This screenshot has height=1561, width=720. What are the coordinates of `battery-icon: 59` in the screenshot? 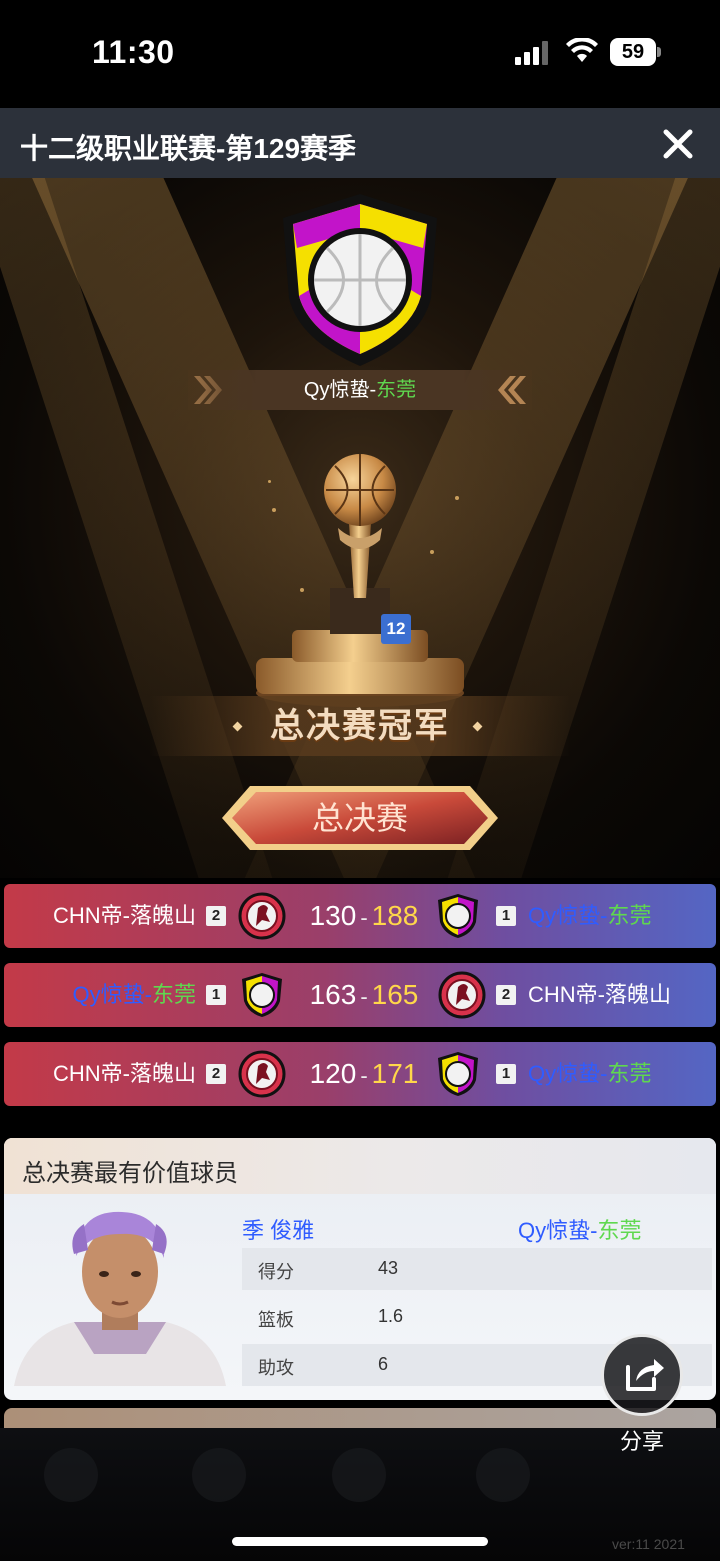 It's located at (633, 52).